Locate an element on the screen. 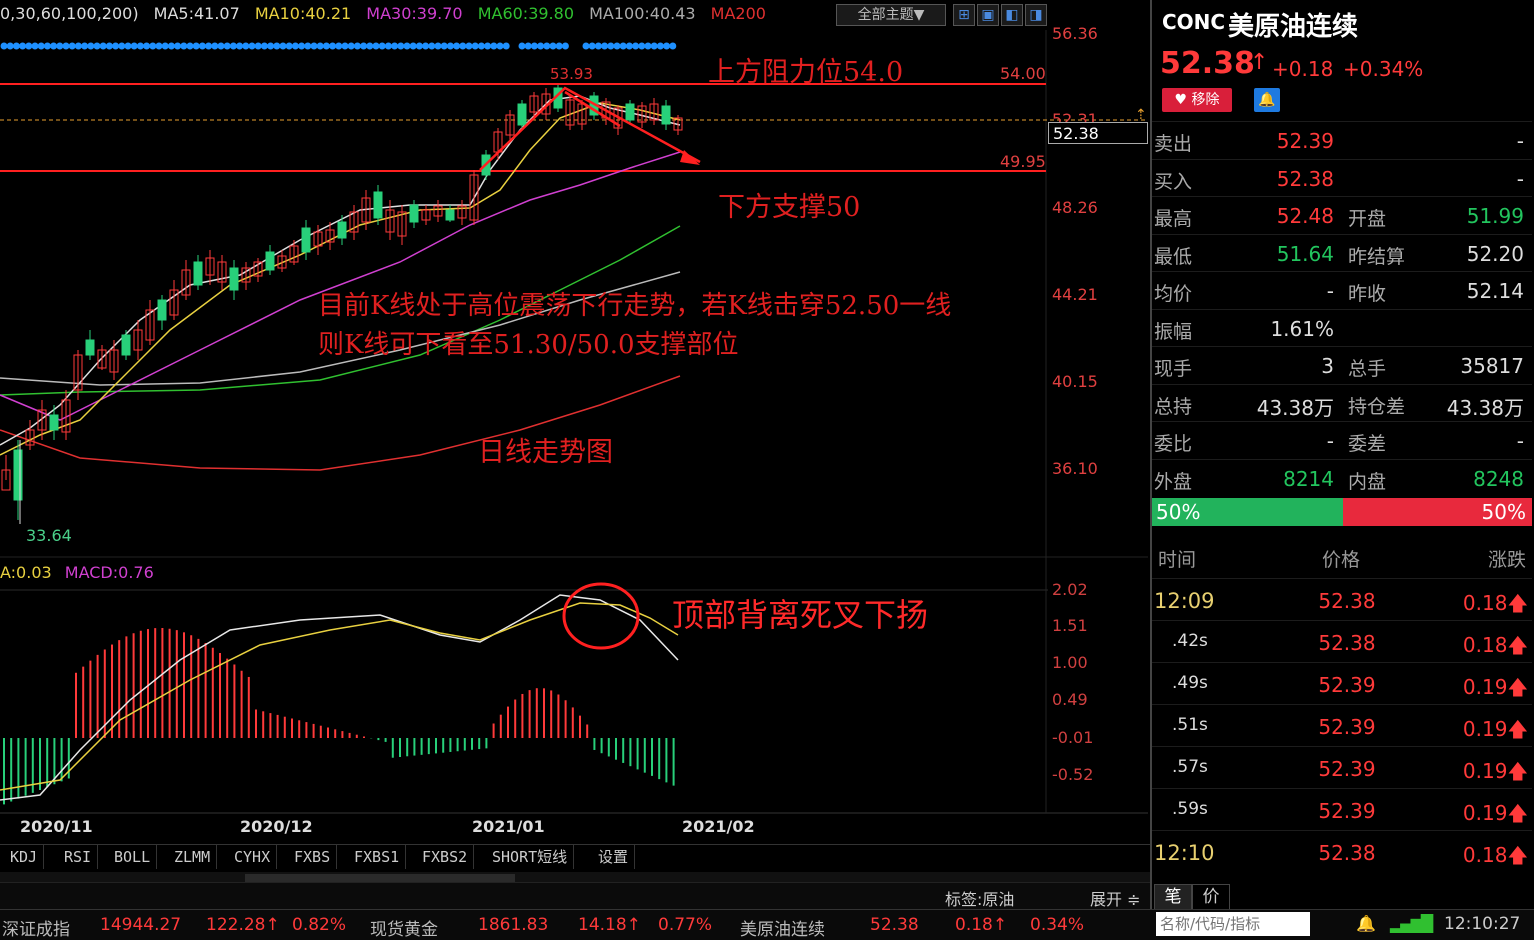 This screenshot has width=1534, height=940. quote-label: 总持 is located at coordinates (1173, 406).